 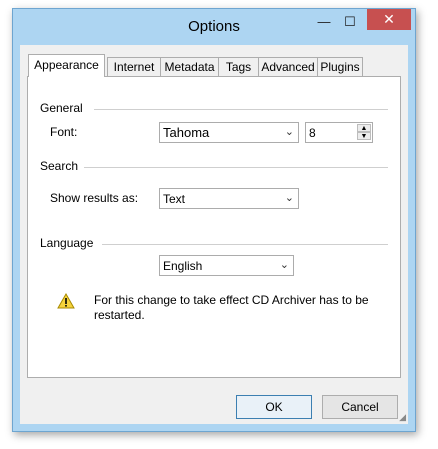 What do you see at coordinates (274, 407) in the screenshot?
I see `ok-button: OK` at bounding box center [274, 407].